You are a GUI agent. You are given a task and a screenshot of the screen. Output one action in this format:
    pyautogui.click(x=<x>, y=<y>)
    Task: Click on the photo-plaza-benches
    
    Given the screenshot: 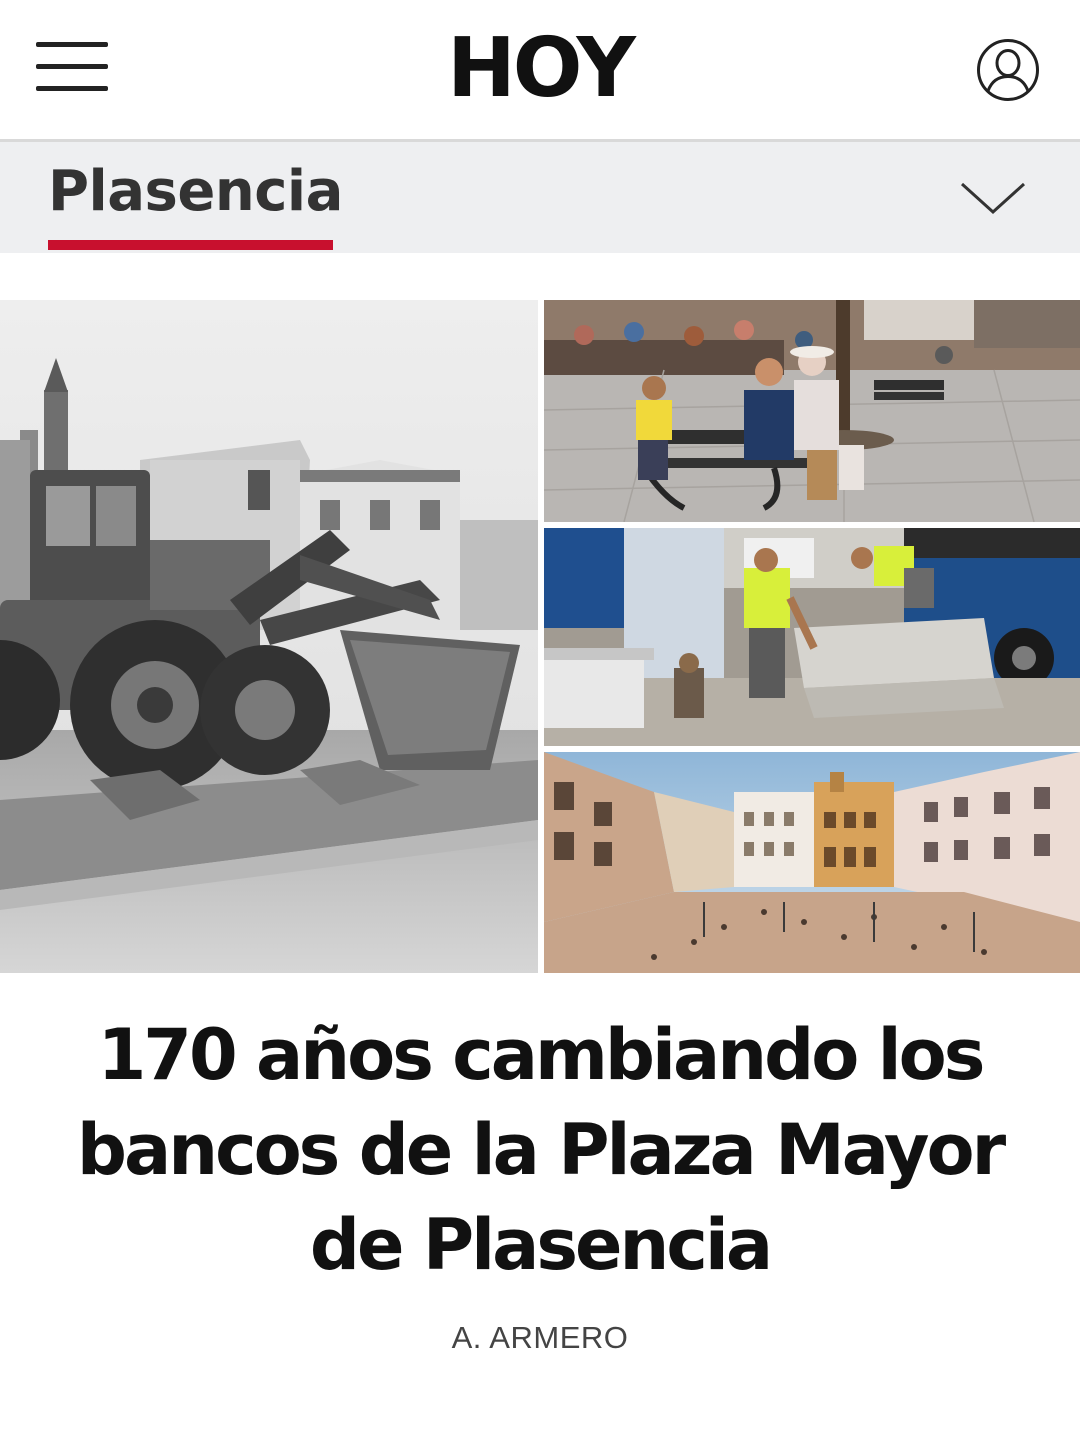 What is the action you would take?
    pyautogui.click(x=812, y=411)
    